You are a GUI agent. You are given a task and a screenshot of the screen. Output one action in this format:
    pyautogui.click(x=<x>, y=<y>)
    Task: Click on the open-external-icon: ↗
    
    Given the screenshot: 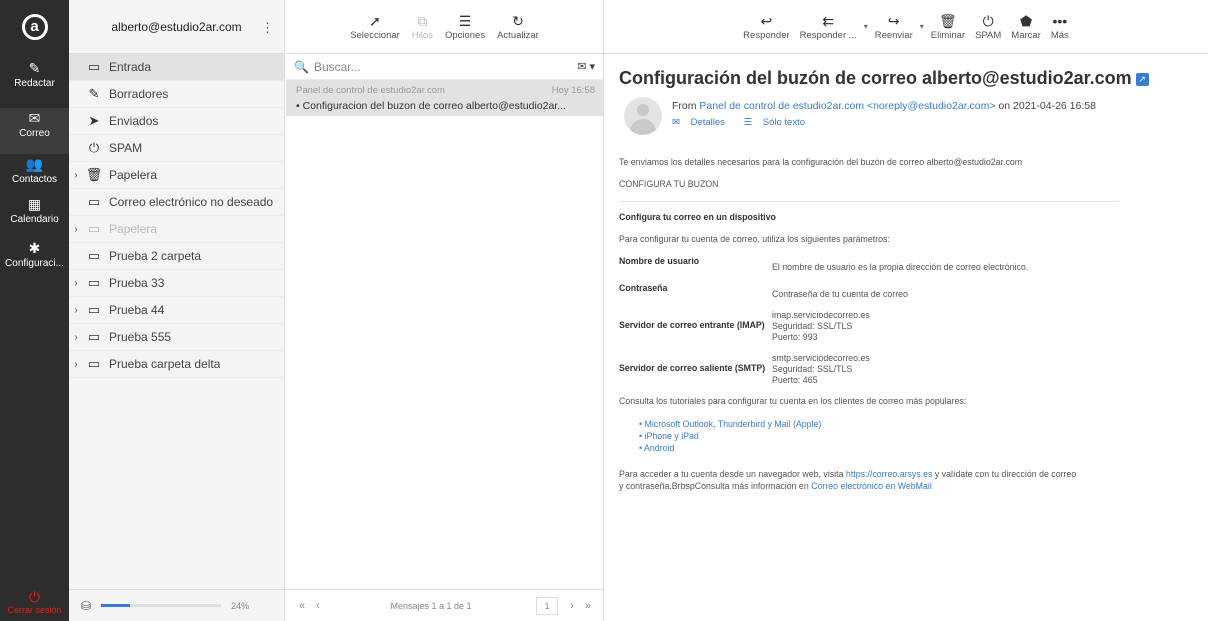 What is the action you would take?
    pyautogui.click(x=1142, y=79)
    